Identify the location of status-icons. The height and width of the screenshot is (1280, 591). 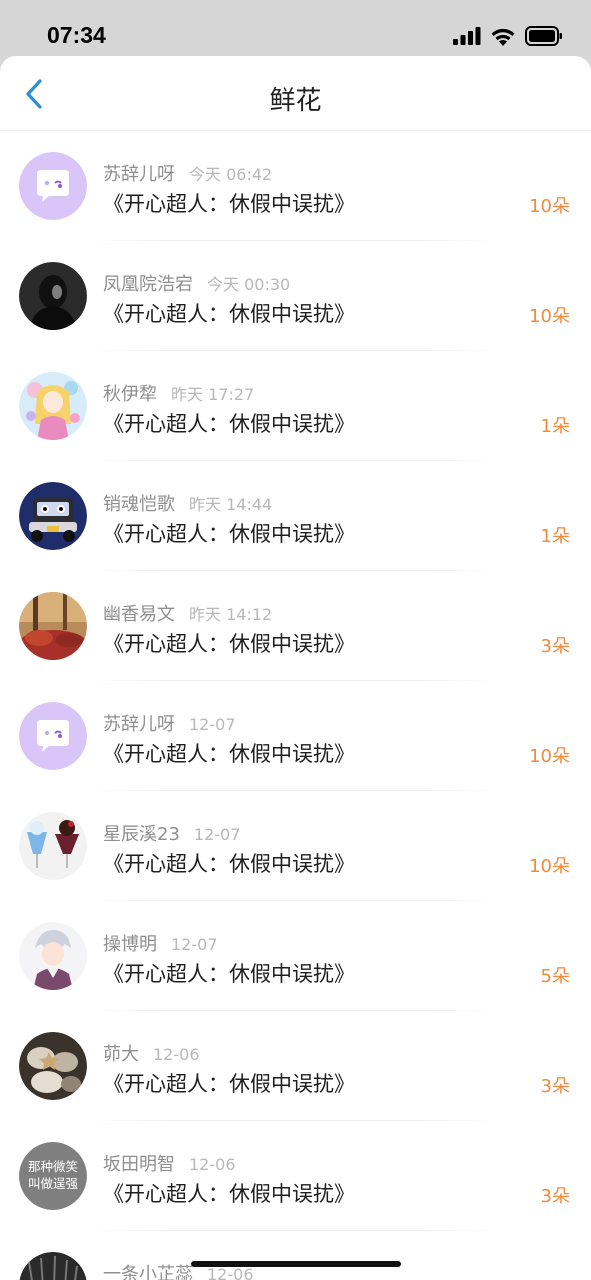
(508, 36).